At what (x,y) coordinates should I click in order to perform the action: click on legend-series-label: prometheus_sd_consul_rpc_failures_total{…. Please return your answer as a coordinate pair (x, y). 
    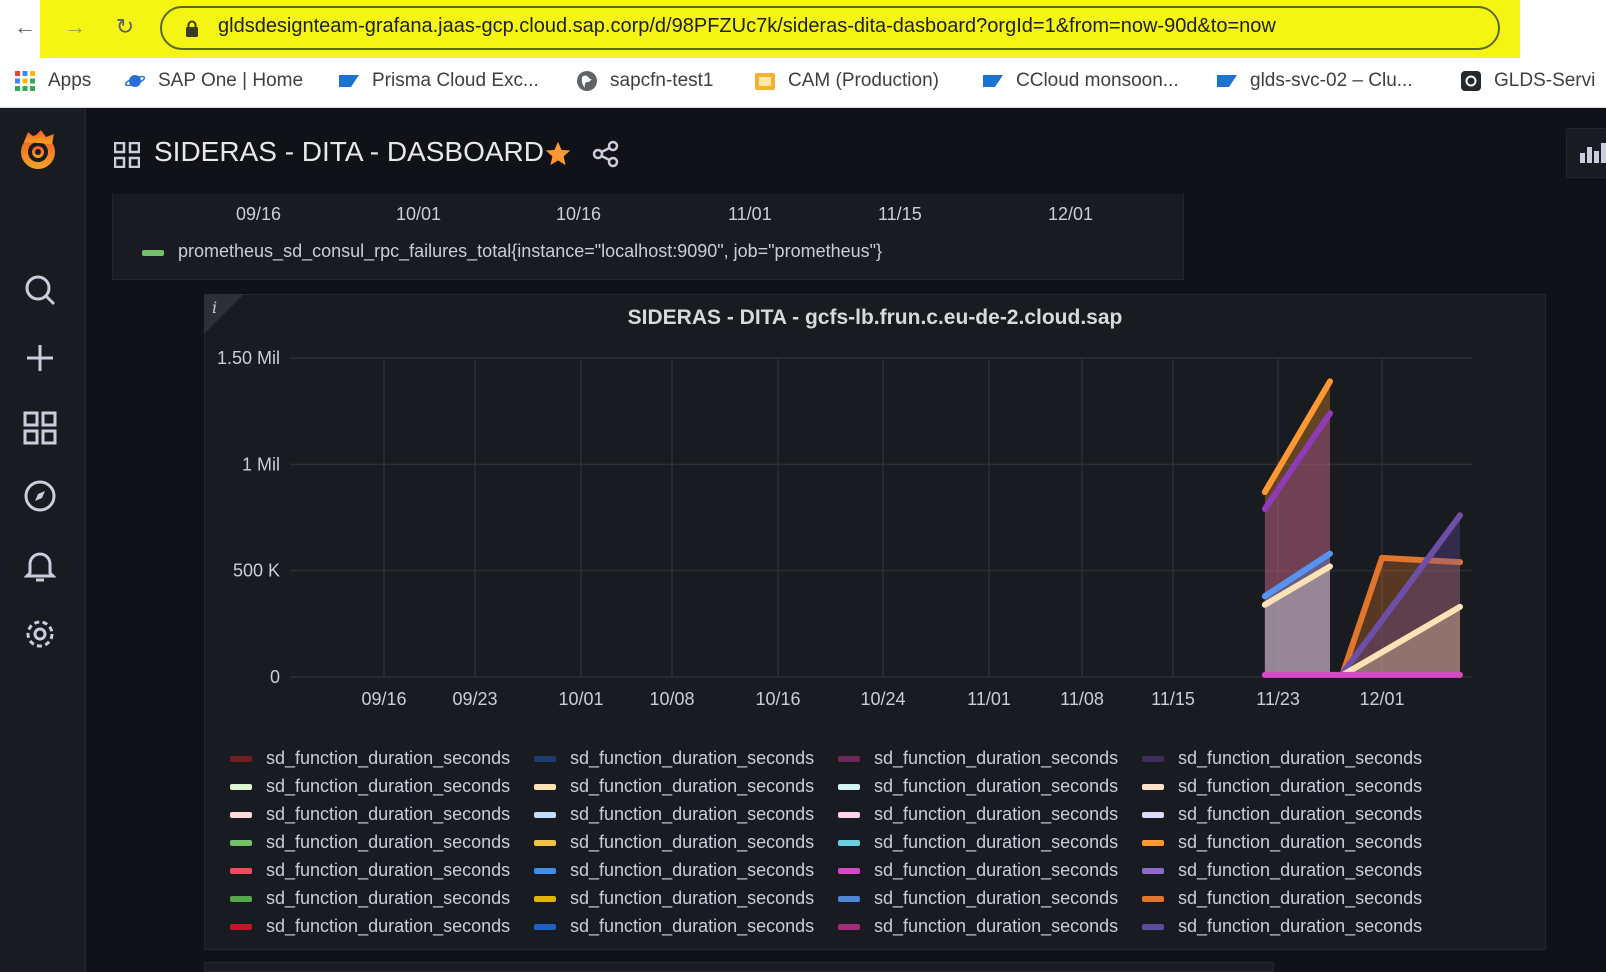
    Looking at the image, I should click on (530, 251).